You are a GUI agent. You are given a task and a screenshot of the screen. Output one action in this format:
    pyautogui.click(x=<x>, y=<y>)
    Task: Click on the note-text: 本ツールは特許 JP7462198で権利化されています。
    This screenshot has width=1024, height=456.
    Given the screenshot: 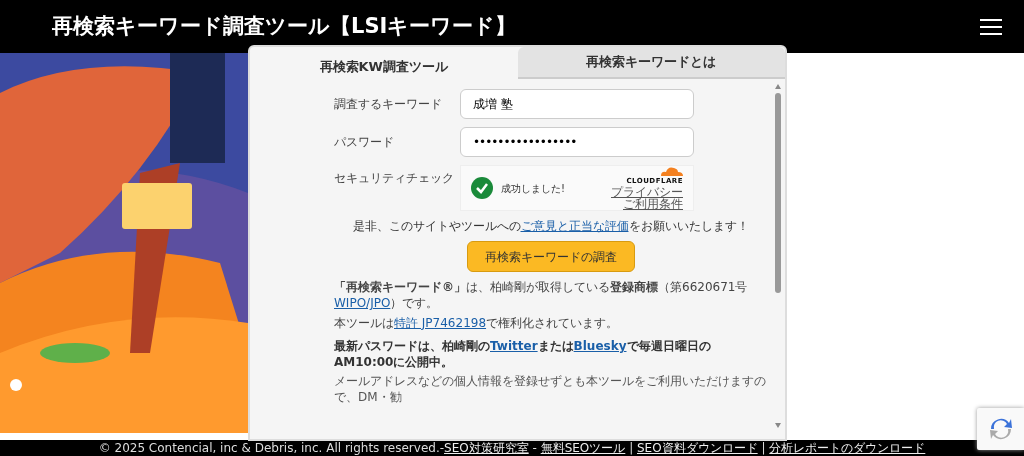 What is the action you would take?
    pyautogui.click(x=477, y=323)
    